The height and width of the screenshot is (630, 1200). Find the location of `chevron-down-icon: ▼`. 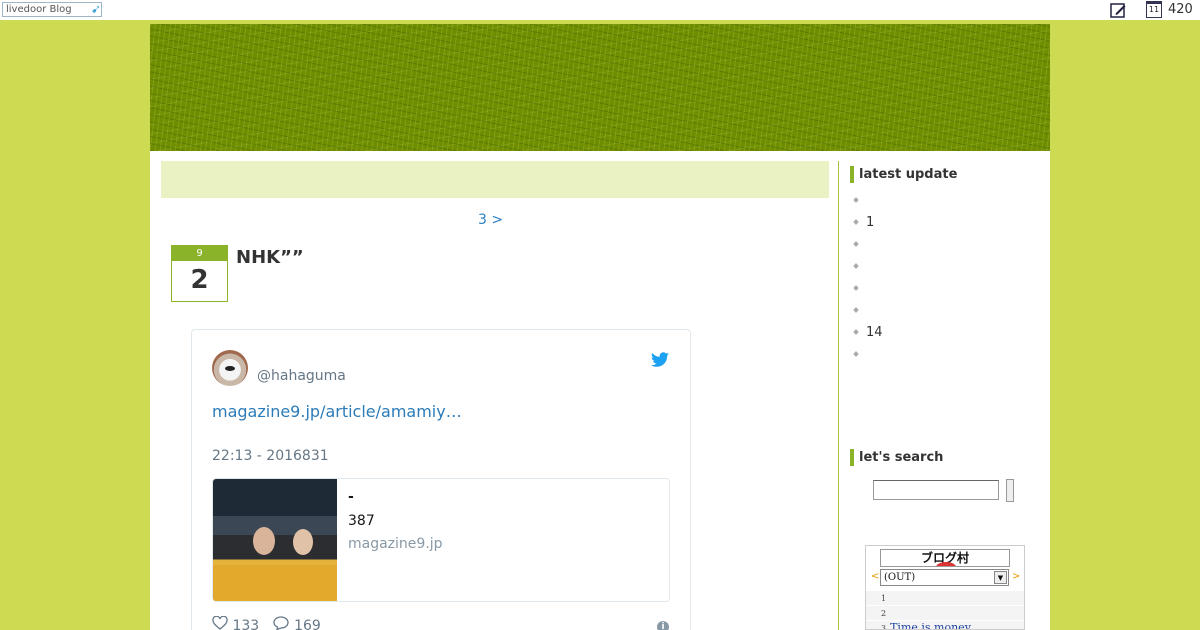

chevron-down-icon: ▼ is located at coordinates (1000, 577).